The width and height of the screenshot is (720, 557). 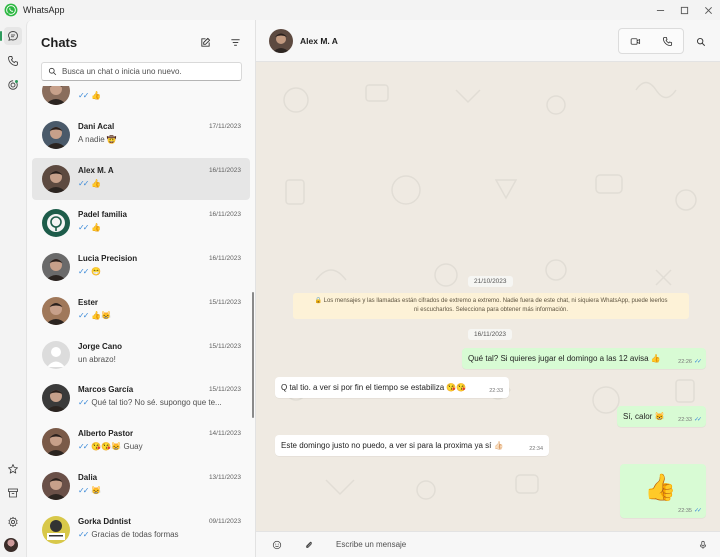 I want to click on chat-list-item: Alberto Pastor 14/11/2023 ✓✓ 😘😘😸 Guay, so click(x=141, y=442).